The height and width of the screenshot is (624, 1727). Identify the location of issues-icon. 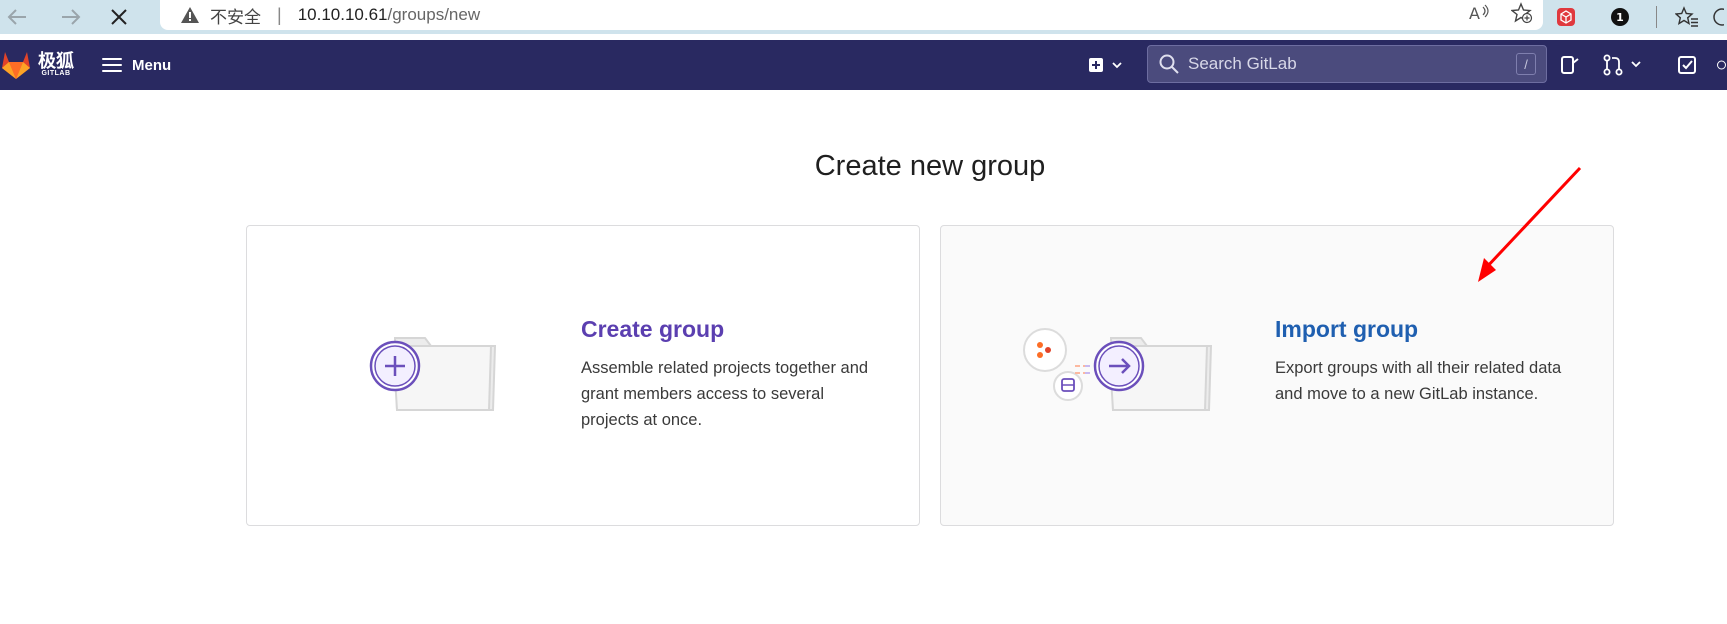
(1570, 65).